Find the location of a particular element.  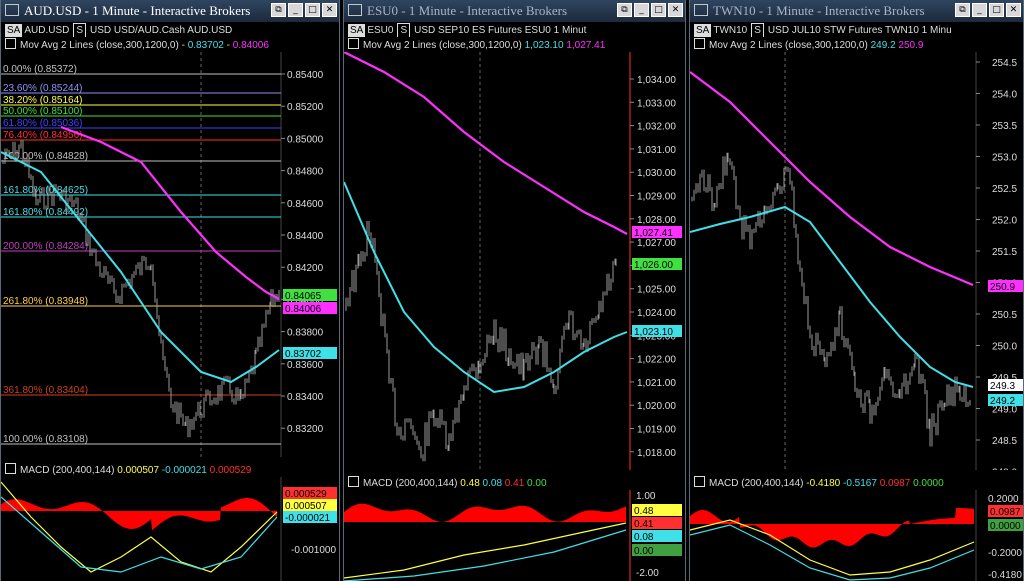

signal-line is located at coordinates (485, 555).